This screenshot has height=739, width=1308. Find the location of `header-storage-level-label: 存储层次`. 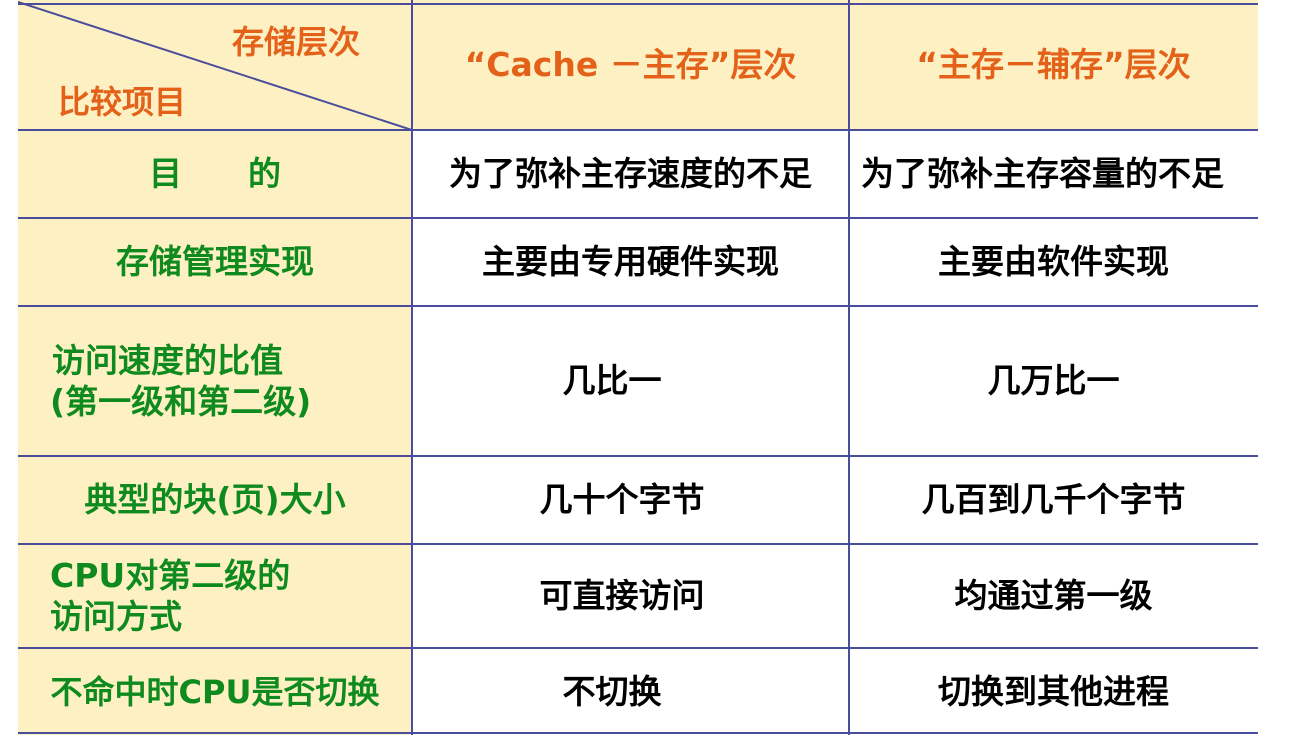

header-storage-level-label: 存储层次 is located at coordinates (296, 42).